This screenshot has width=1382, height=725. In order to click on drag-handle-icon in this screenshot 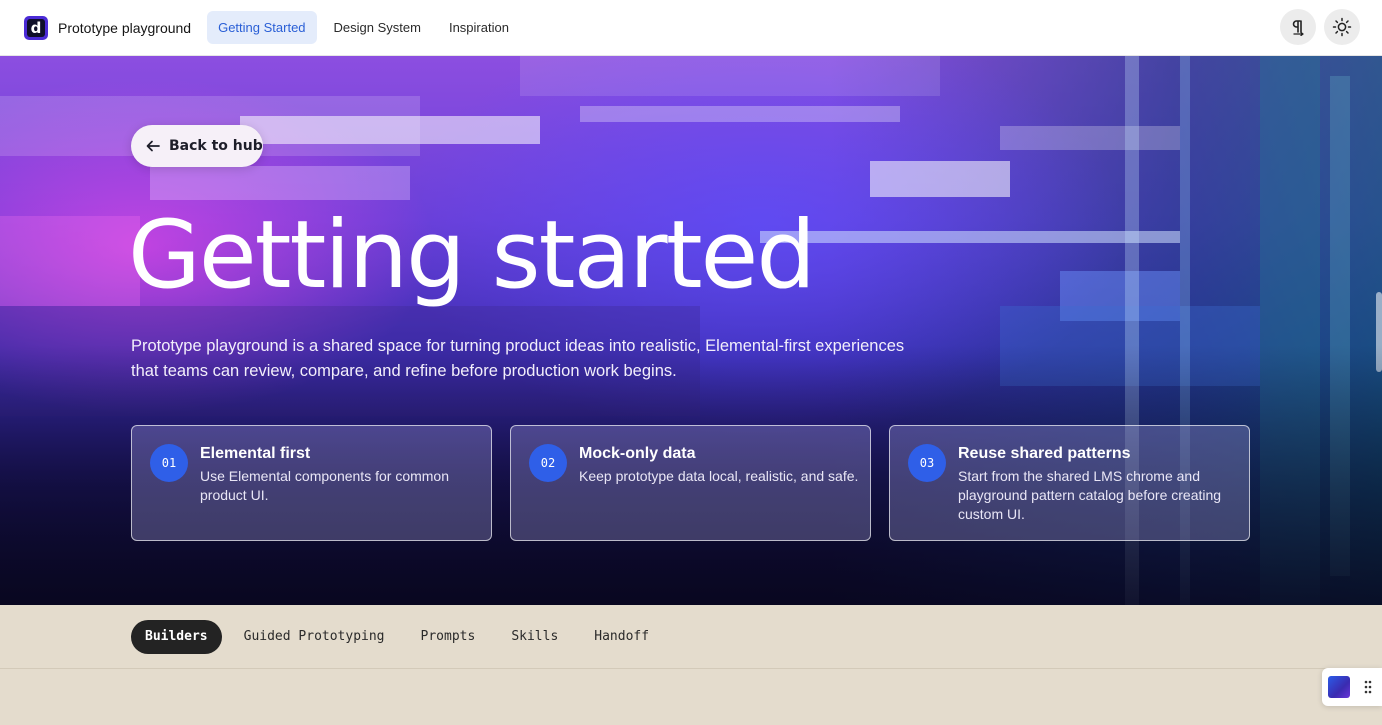, I will do `click(1368, 687)`.